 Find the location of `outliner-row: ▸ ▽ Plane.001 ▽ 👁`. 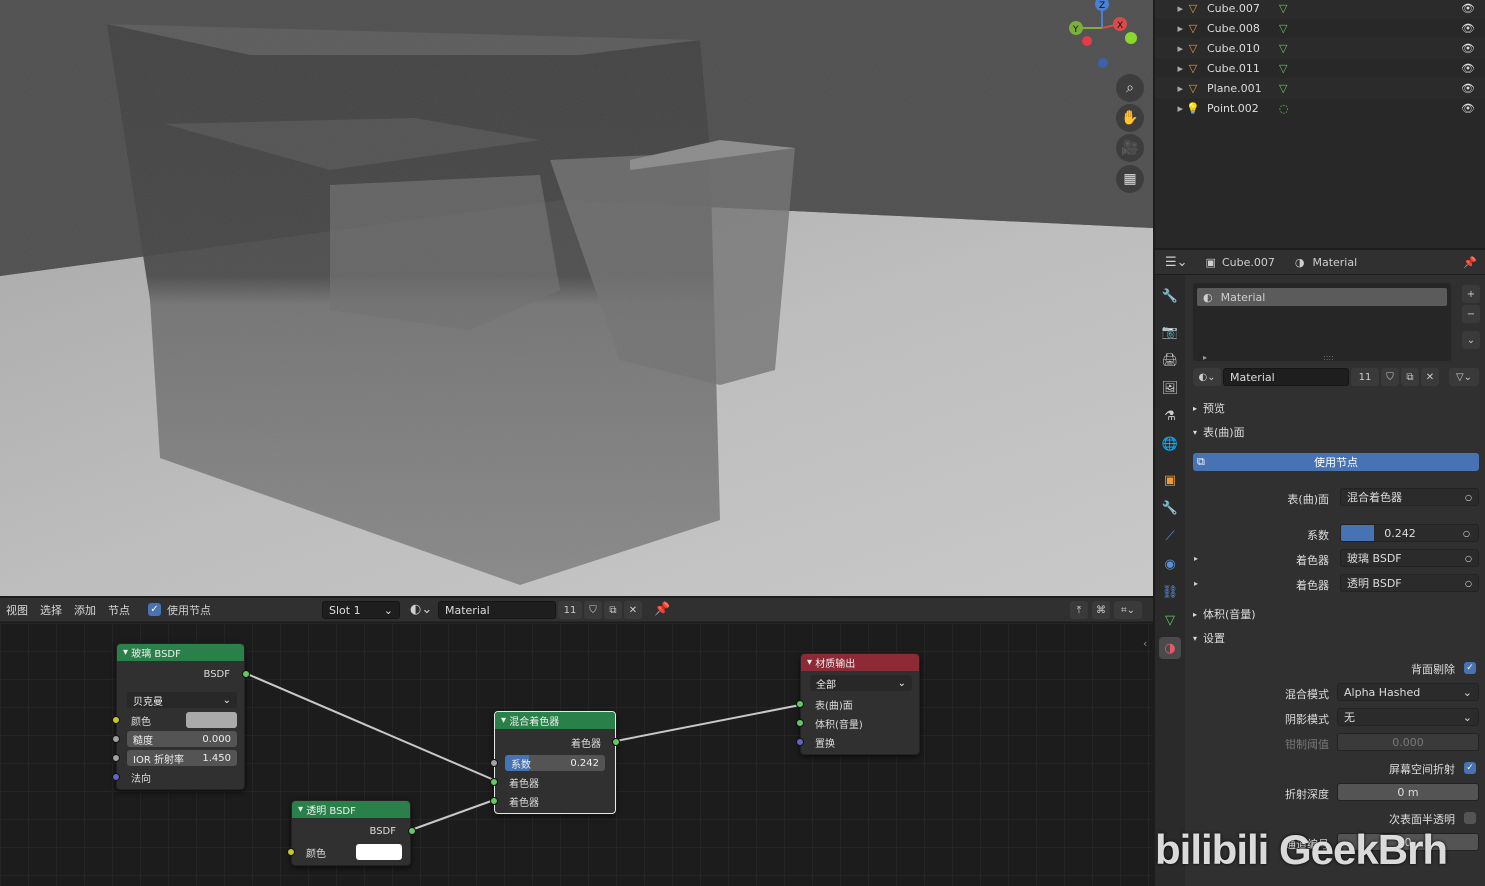

outliner-row: ▸ ▽ Plane.001 ▽ 👁 is located at coordinates (1320, 88).